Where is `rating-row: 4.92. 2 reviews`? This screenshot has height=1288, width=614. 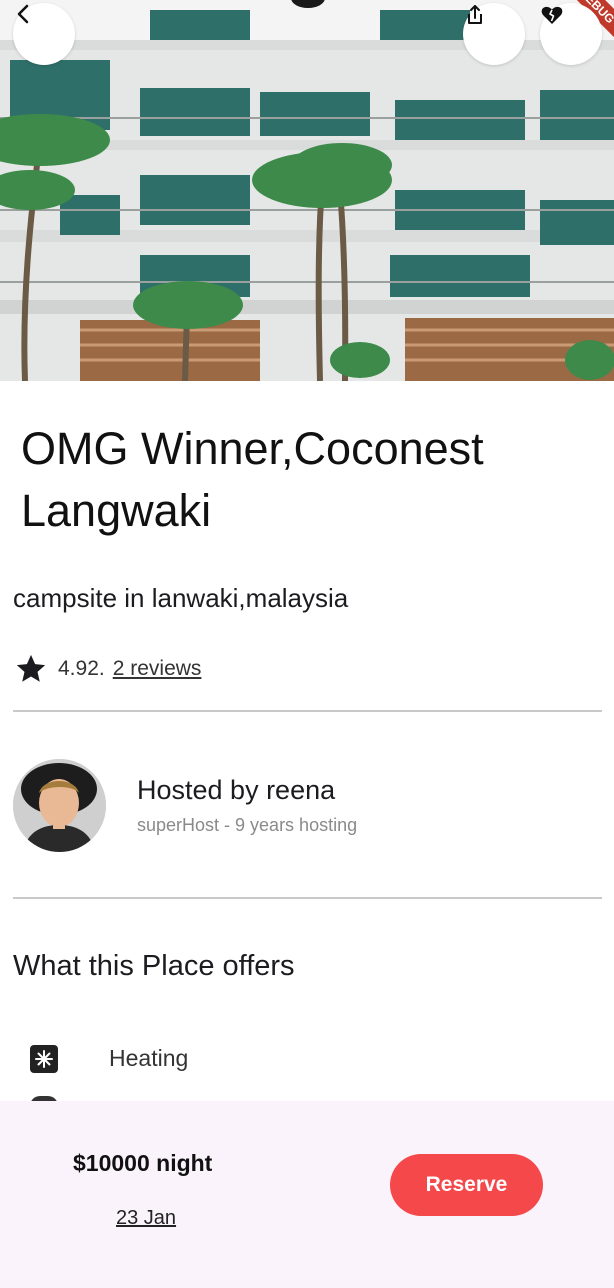
rating-row: 4.92. 2 reviews is located at coordinates (107, 669).